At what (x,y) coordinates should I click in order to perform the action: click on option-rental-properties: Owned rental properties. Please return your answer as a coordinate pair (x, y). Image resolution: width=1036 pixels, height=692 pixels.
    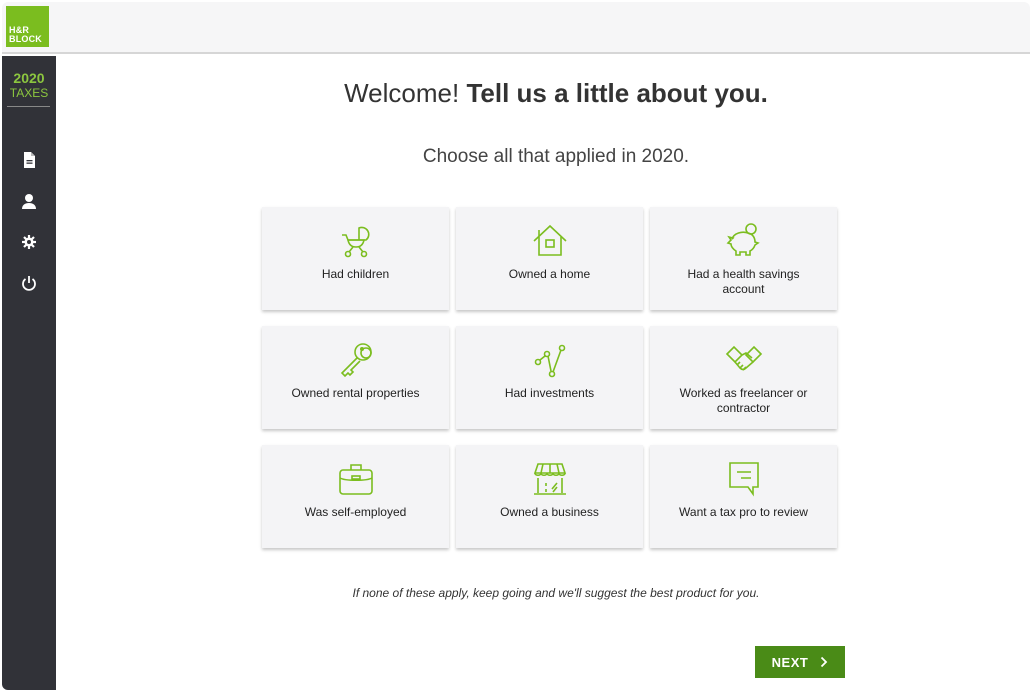
    Looking at the image, I should click on (355, 377).